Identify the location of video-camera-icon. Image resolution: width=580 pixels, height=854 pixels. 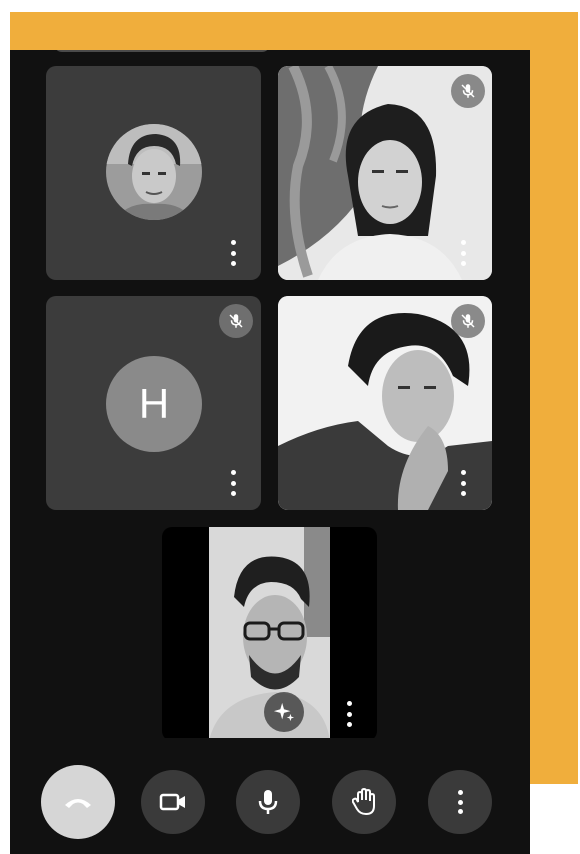
(172, 802).